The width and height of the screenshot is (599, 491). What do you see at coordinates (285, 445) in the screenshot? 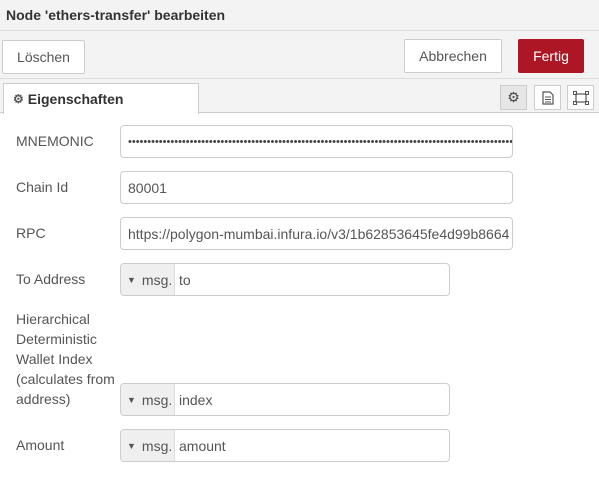
I see `amount-typed-input: ▼ msg. amount` at bounding box center [285, 445].